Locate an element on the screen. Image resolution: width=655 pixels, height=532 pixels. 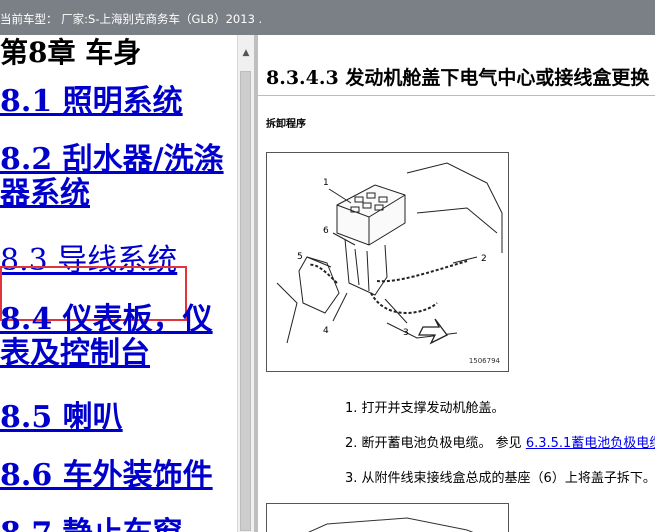
toc-item-8-5: 8.5 喇叭 is located at coordinates (61, 418).